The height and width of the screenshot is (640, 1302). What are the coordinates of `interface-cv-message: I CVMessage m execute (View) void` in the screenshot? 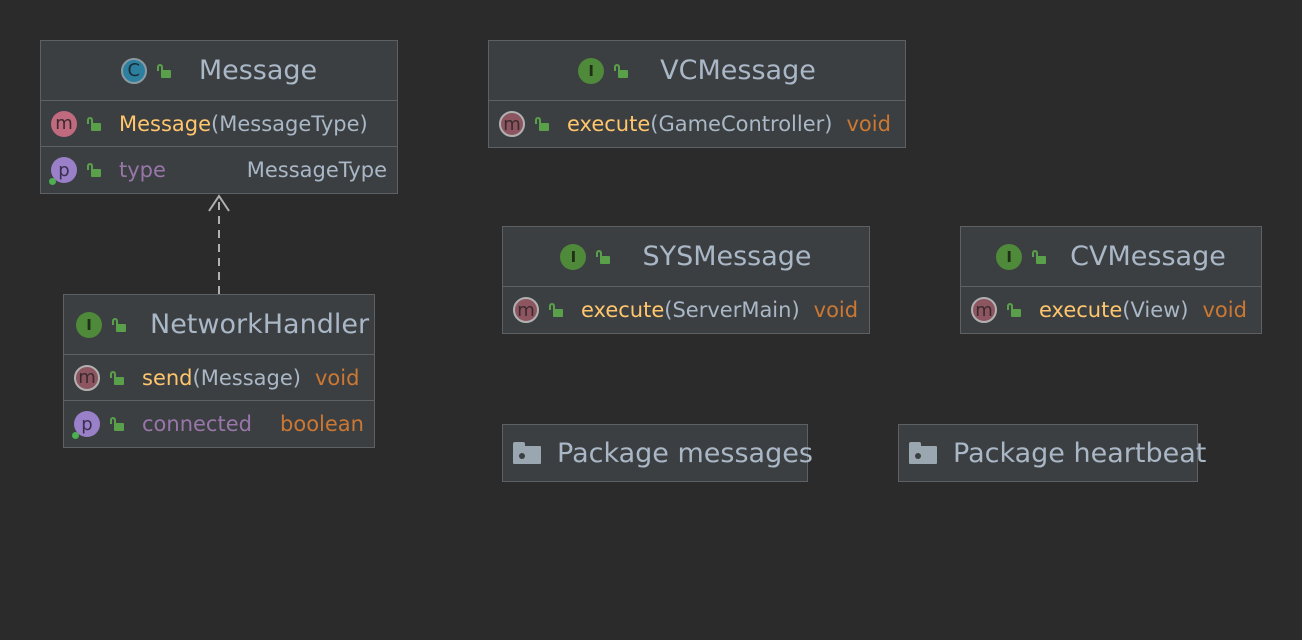 It's located at (1111, 280).